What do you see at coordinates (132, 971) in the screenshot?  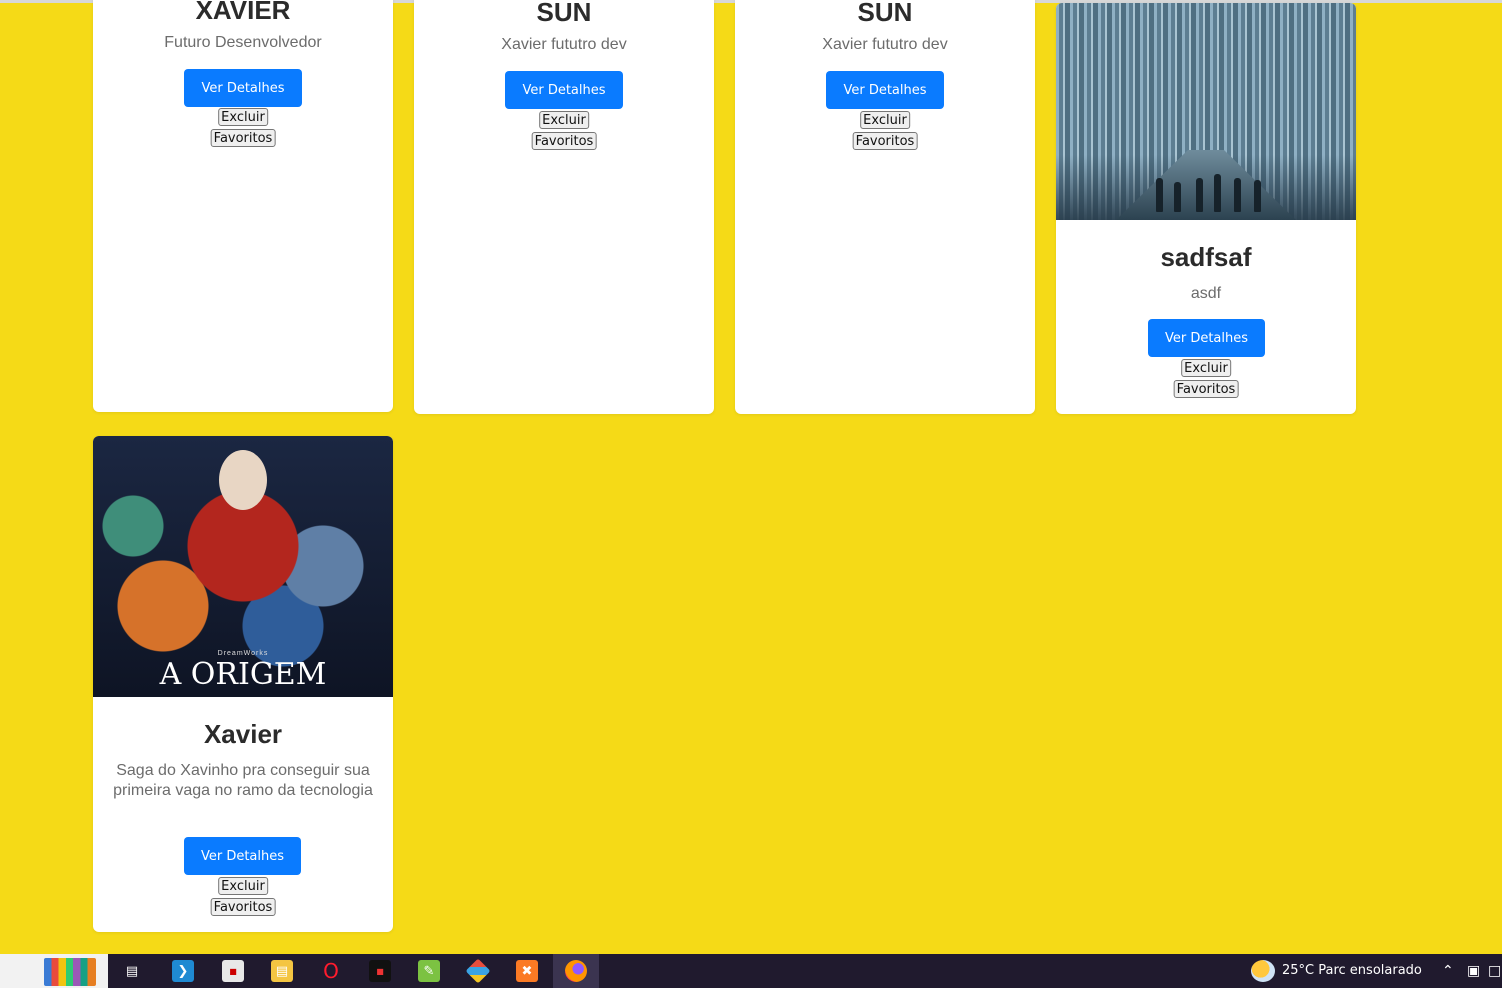 I see `task-view-icon: ▤` at bounding box center [132, 971].